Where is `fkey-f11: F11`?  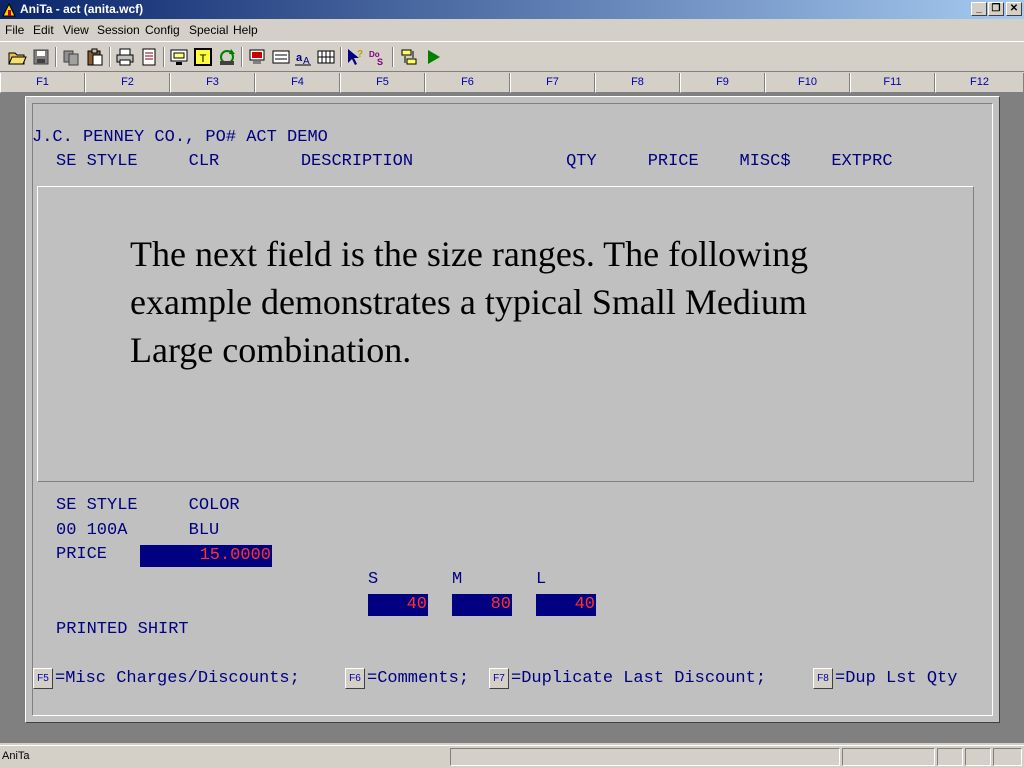
fkey-f11: F11 is located at coordinates (892, 83).